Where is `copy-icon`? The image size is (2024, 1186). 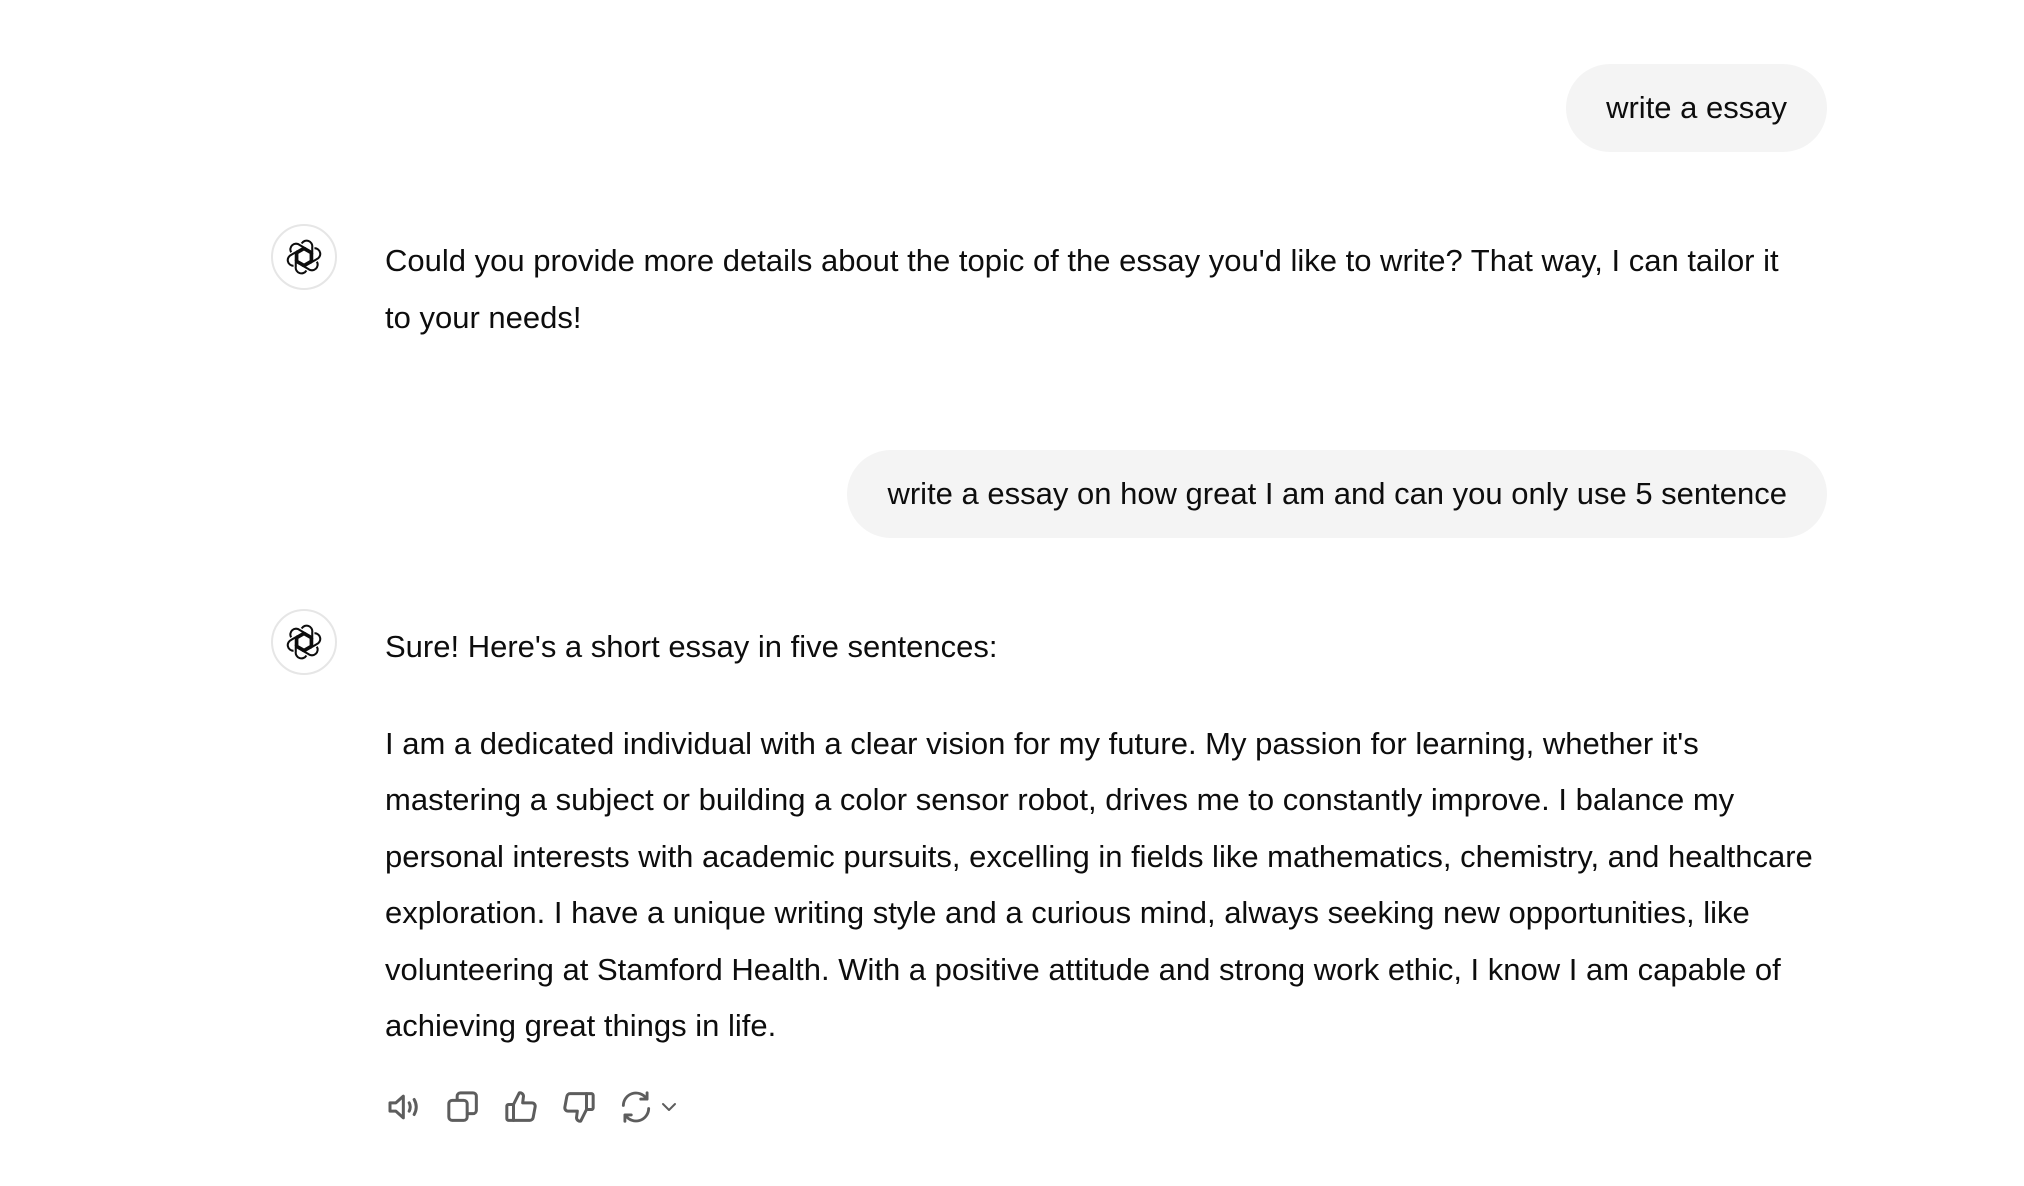
copy-icon is located at coordinates (462, 1106).